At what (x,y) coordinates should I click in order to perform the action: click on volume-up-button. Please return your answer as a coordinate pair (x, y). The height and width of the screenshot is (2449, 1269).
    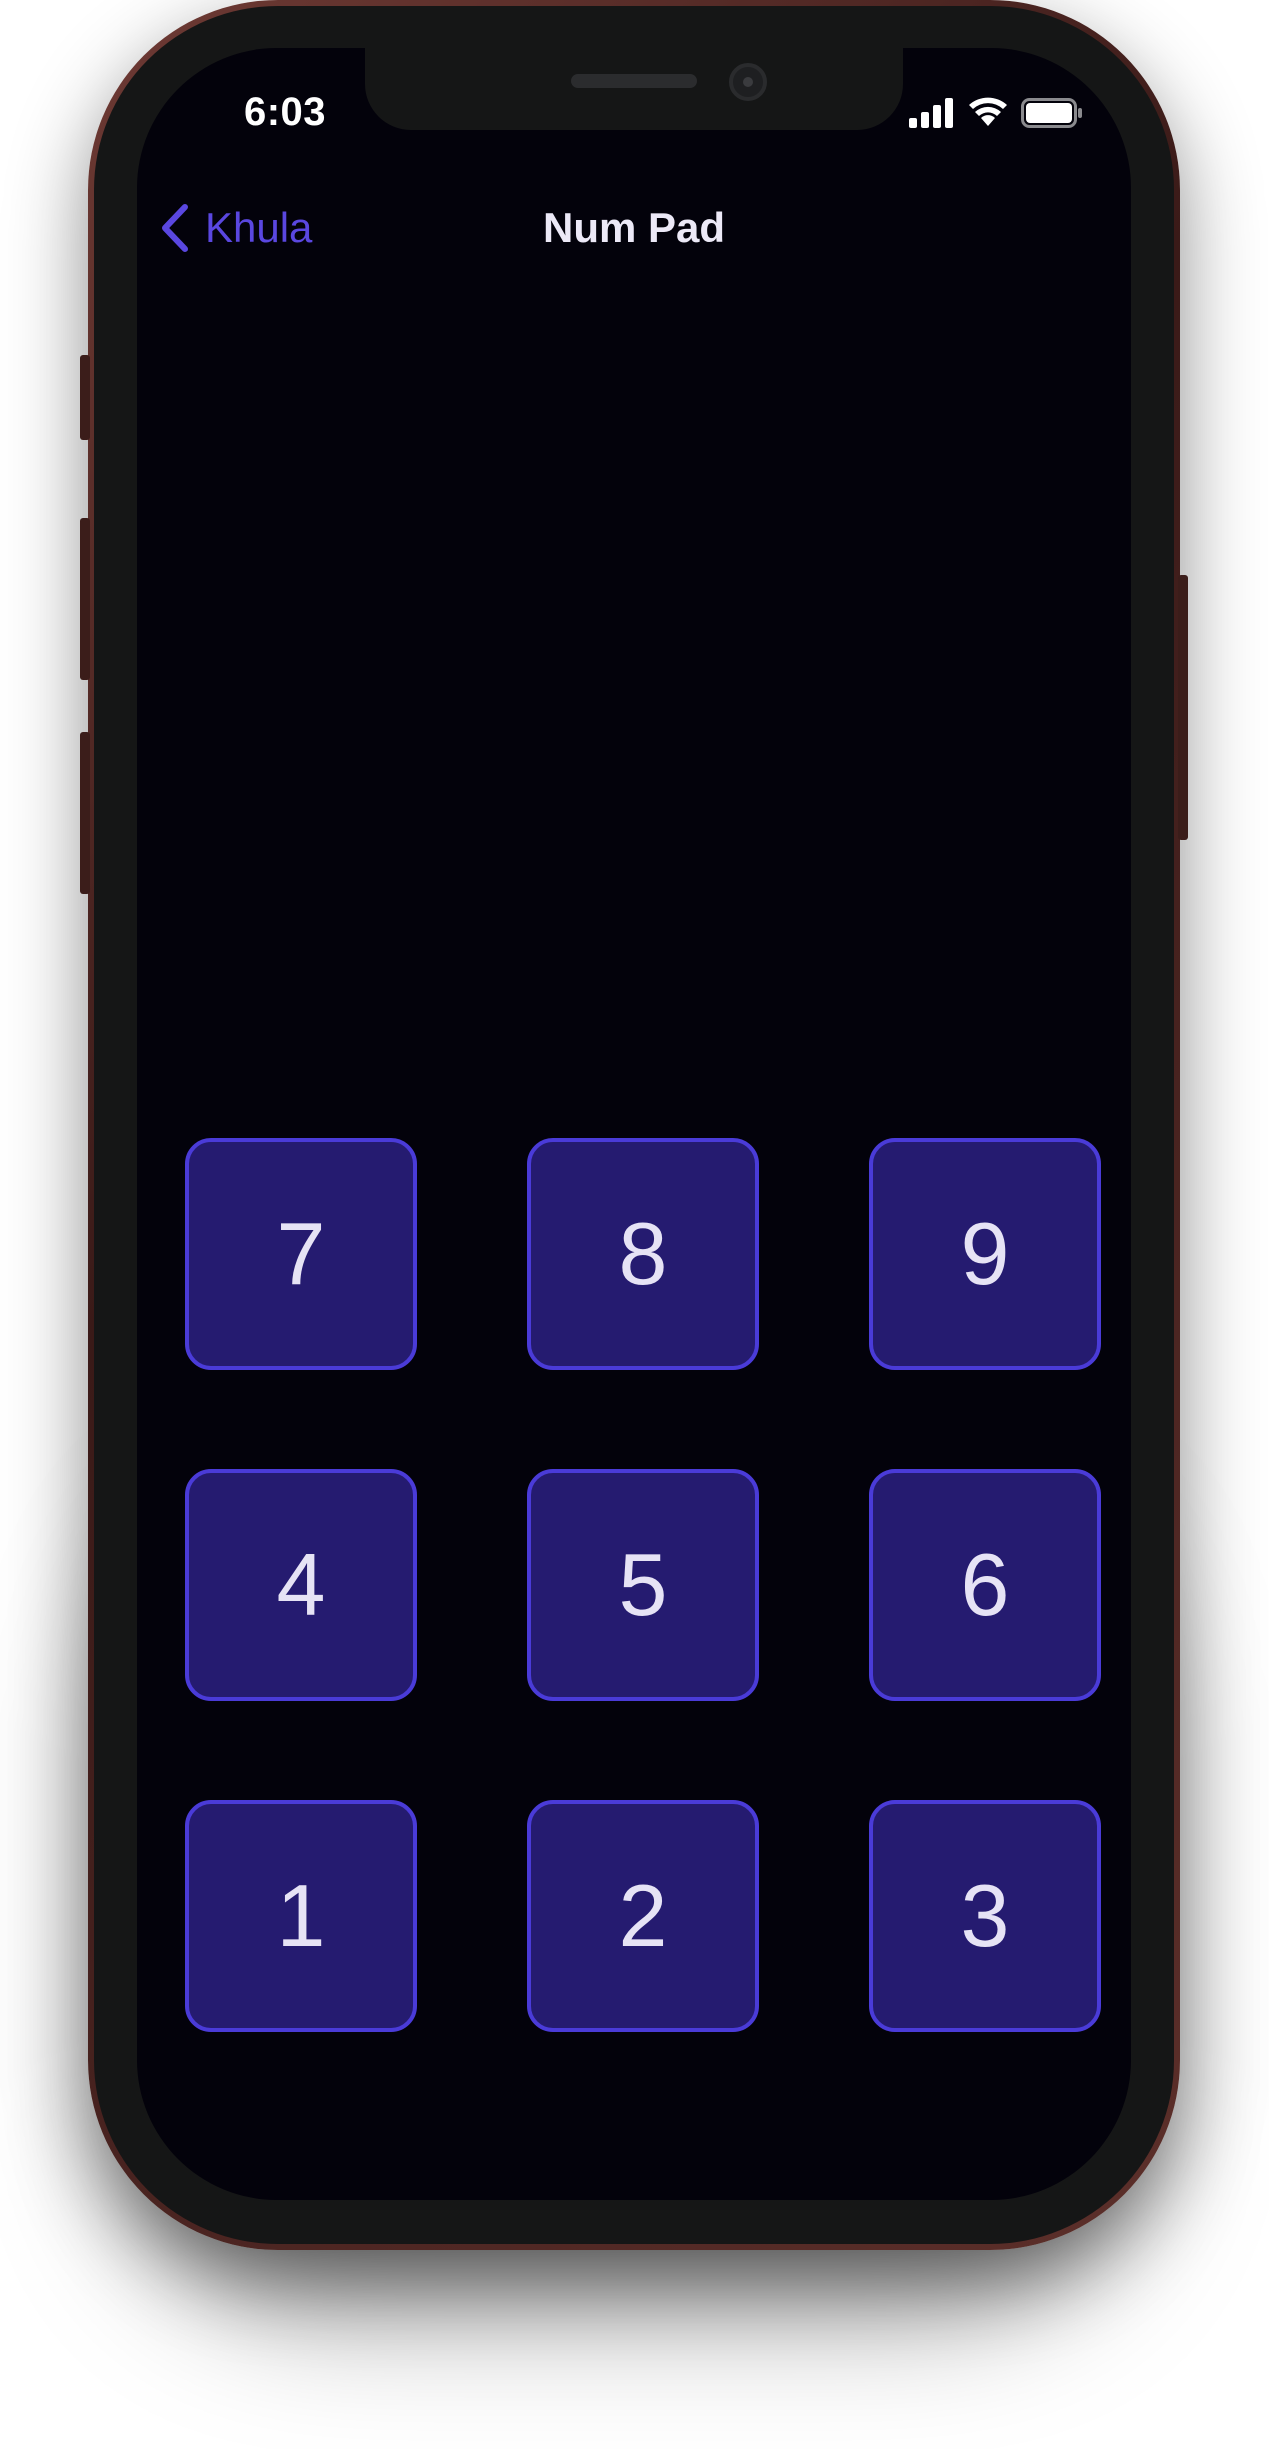
    Looking at the image, I should click on (85, 599).